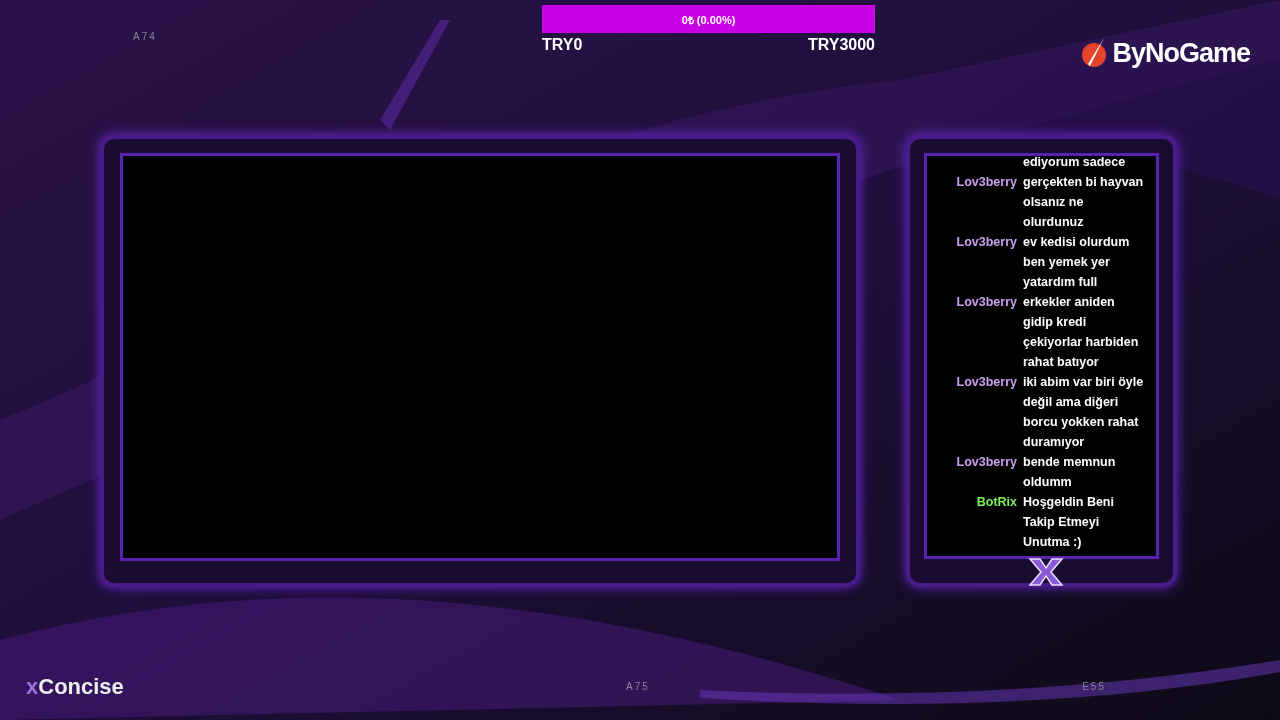 This screenshot has width=1280, height=720. What do you see at coordinates (75, 687) in the screenshot?
I see `xconcise-logo: xConcise` at bounding box center [75, 687].